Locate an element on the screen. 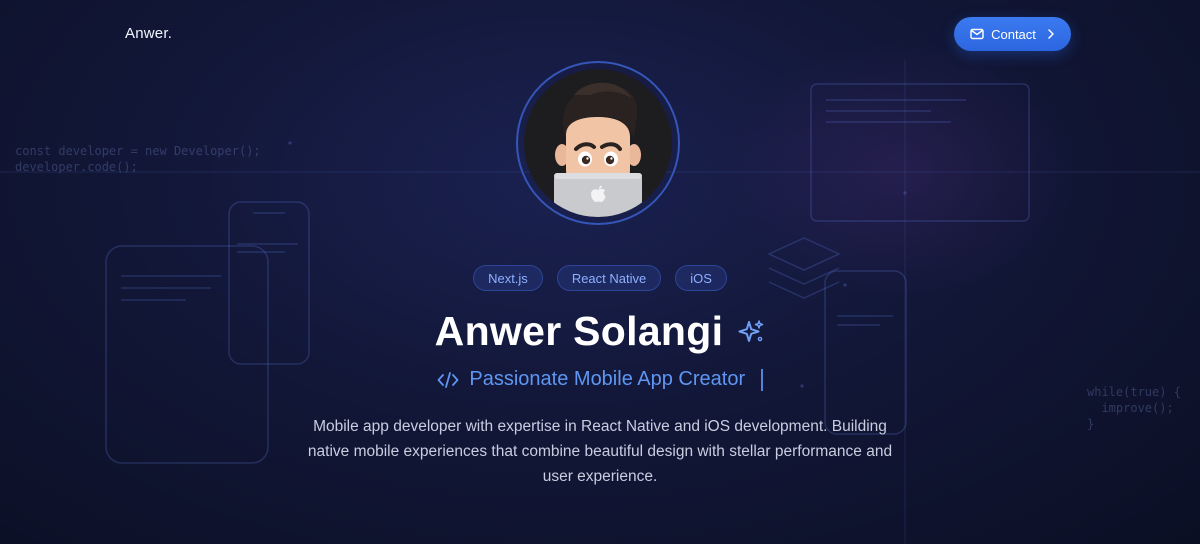  hero-role: Passionate Mobile App Creator is located at coordinates (600, 379).